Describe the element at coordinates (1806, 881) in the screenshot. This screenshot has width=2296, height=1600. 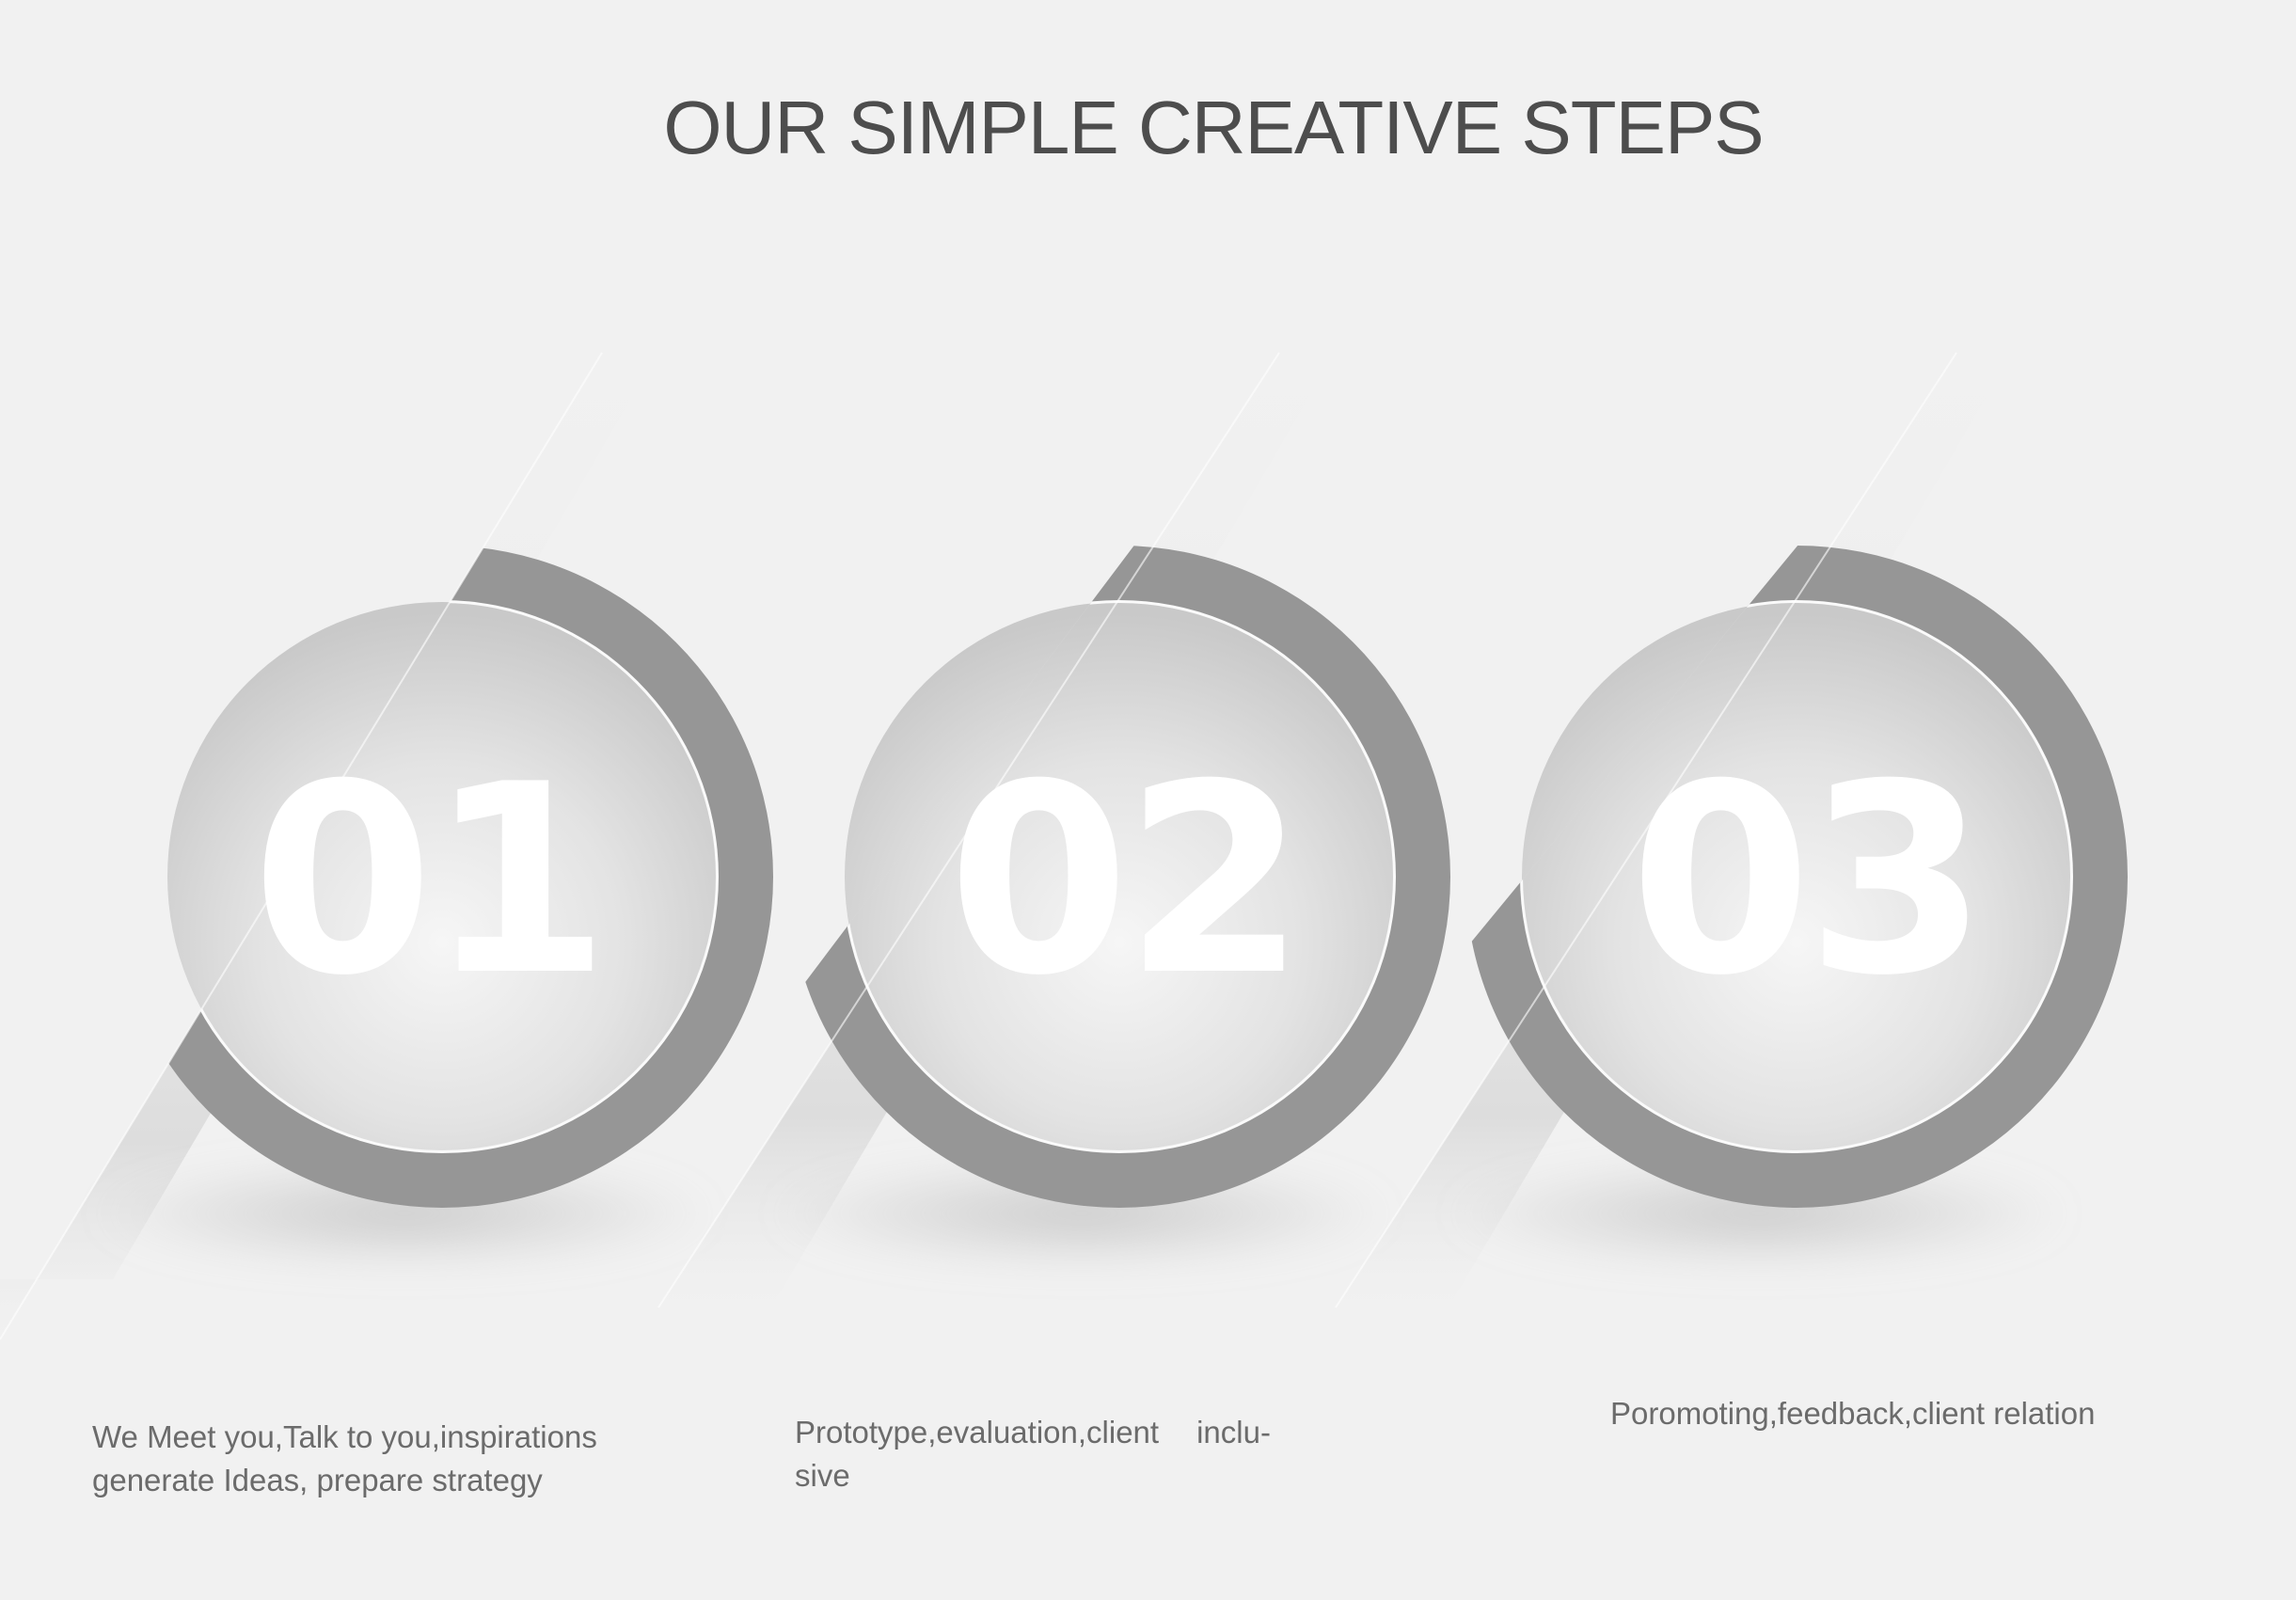
I see `step-3-number: 03` at that location.